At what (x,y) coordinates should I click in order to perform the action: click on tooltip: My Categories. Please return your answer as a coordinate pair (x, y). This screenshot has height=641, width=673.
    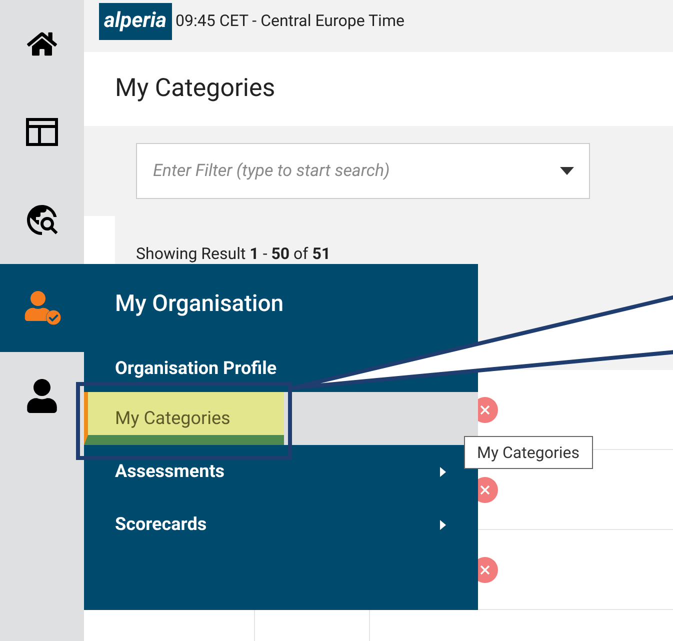
    Looking at the image, I should click on (528, 452).